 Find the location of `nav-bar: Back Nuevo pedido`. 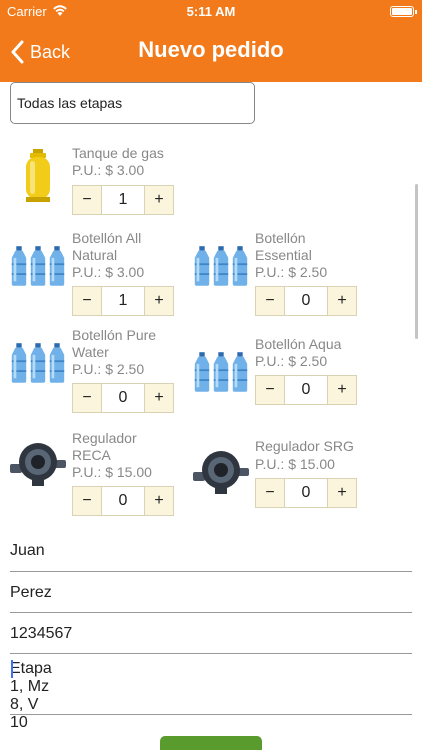

nav-bar: Back Nuevo pedido is located at coordinates (211, 52).